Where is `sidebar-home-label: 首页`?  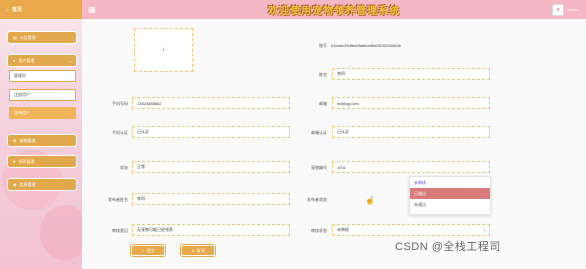 sidebar-home-label: 首页 is located at coordinates (17, 10).